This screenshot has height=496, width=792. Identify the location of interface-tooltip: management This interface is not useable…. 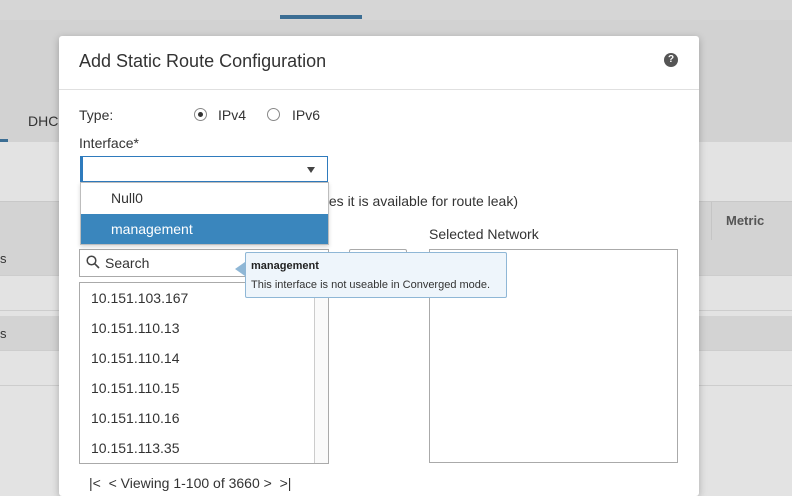
(376, 275).